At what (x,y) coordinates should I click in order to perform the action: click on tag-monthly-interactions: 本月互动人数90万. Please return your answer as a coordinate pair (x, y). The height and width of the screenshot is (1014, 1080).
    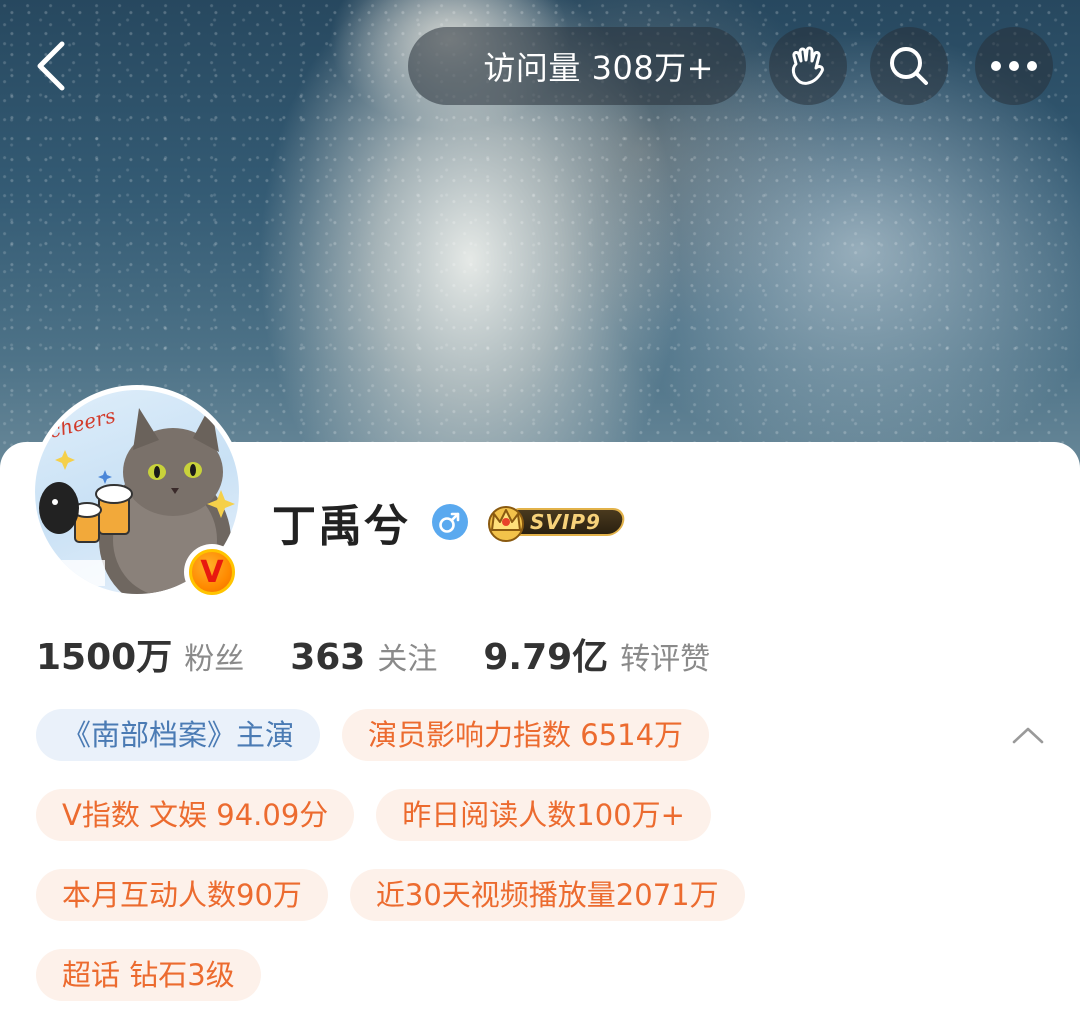
    Looking at the image, I should click on (182, 895).